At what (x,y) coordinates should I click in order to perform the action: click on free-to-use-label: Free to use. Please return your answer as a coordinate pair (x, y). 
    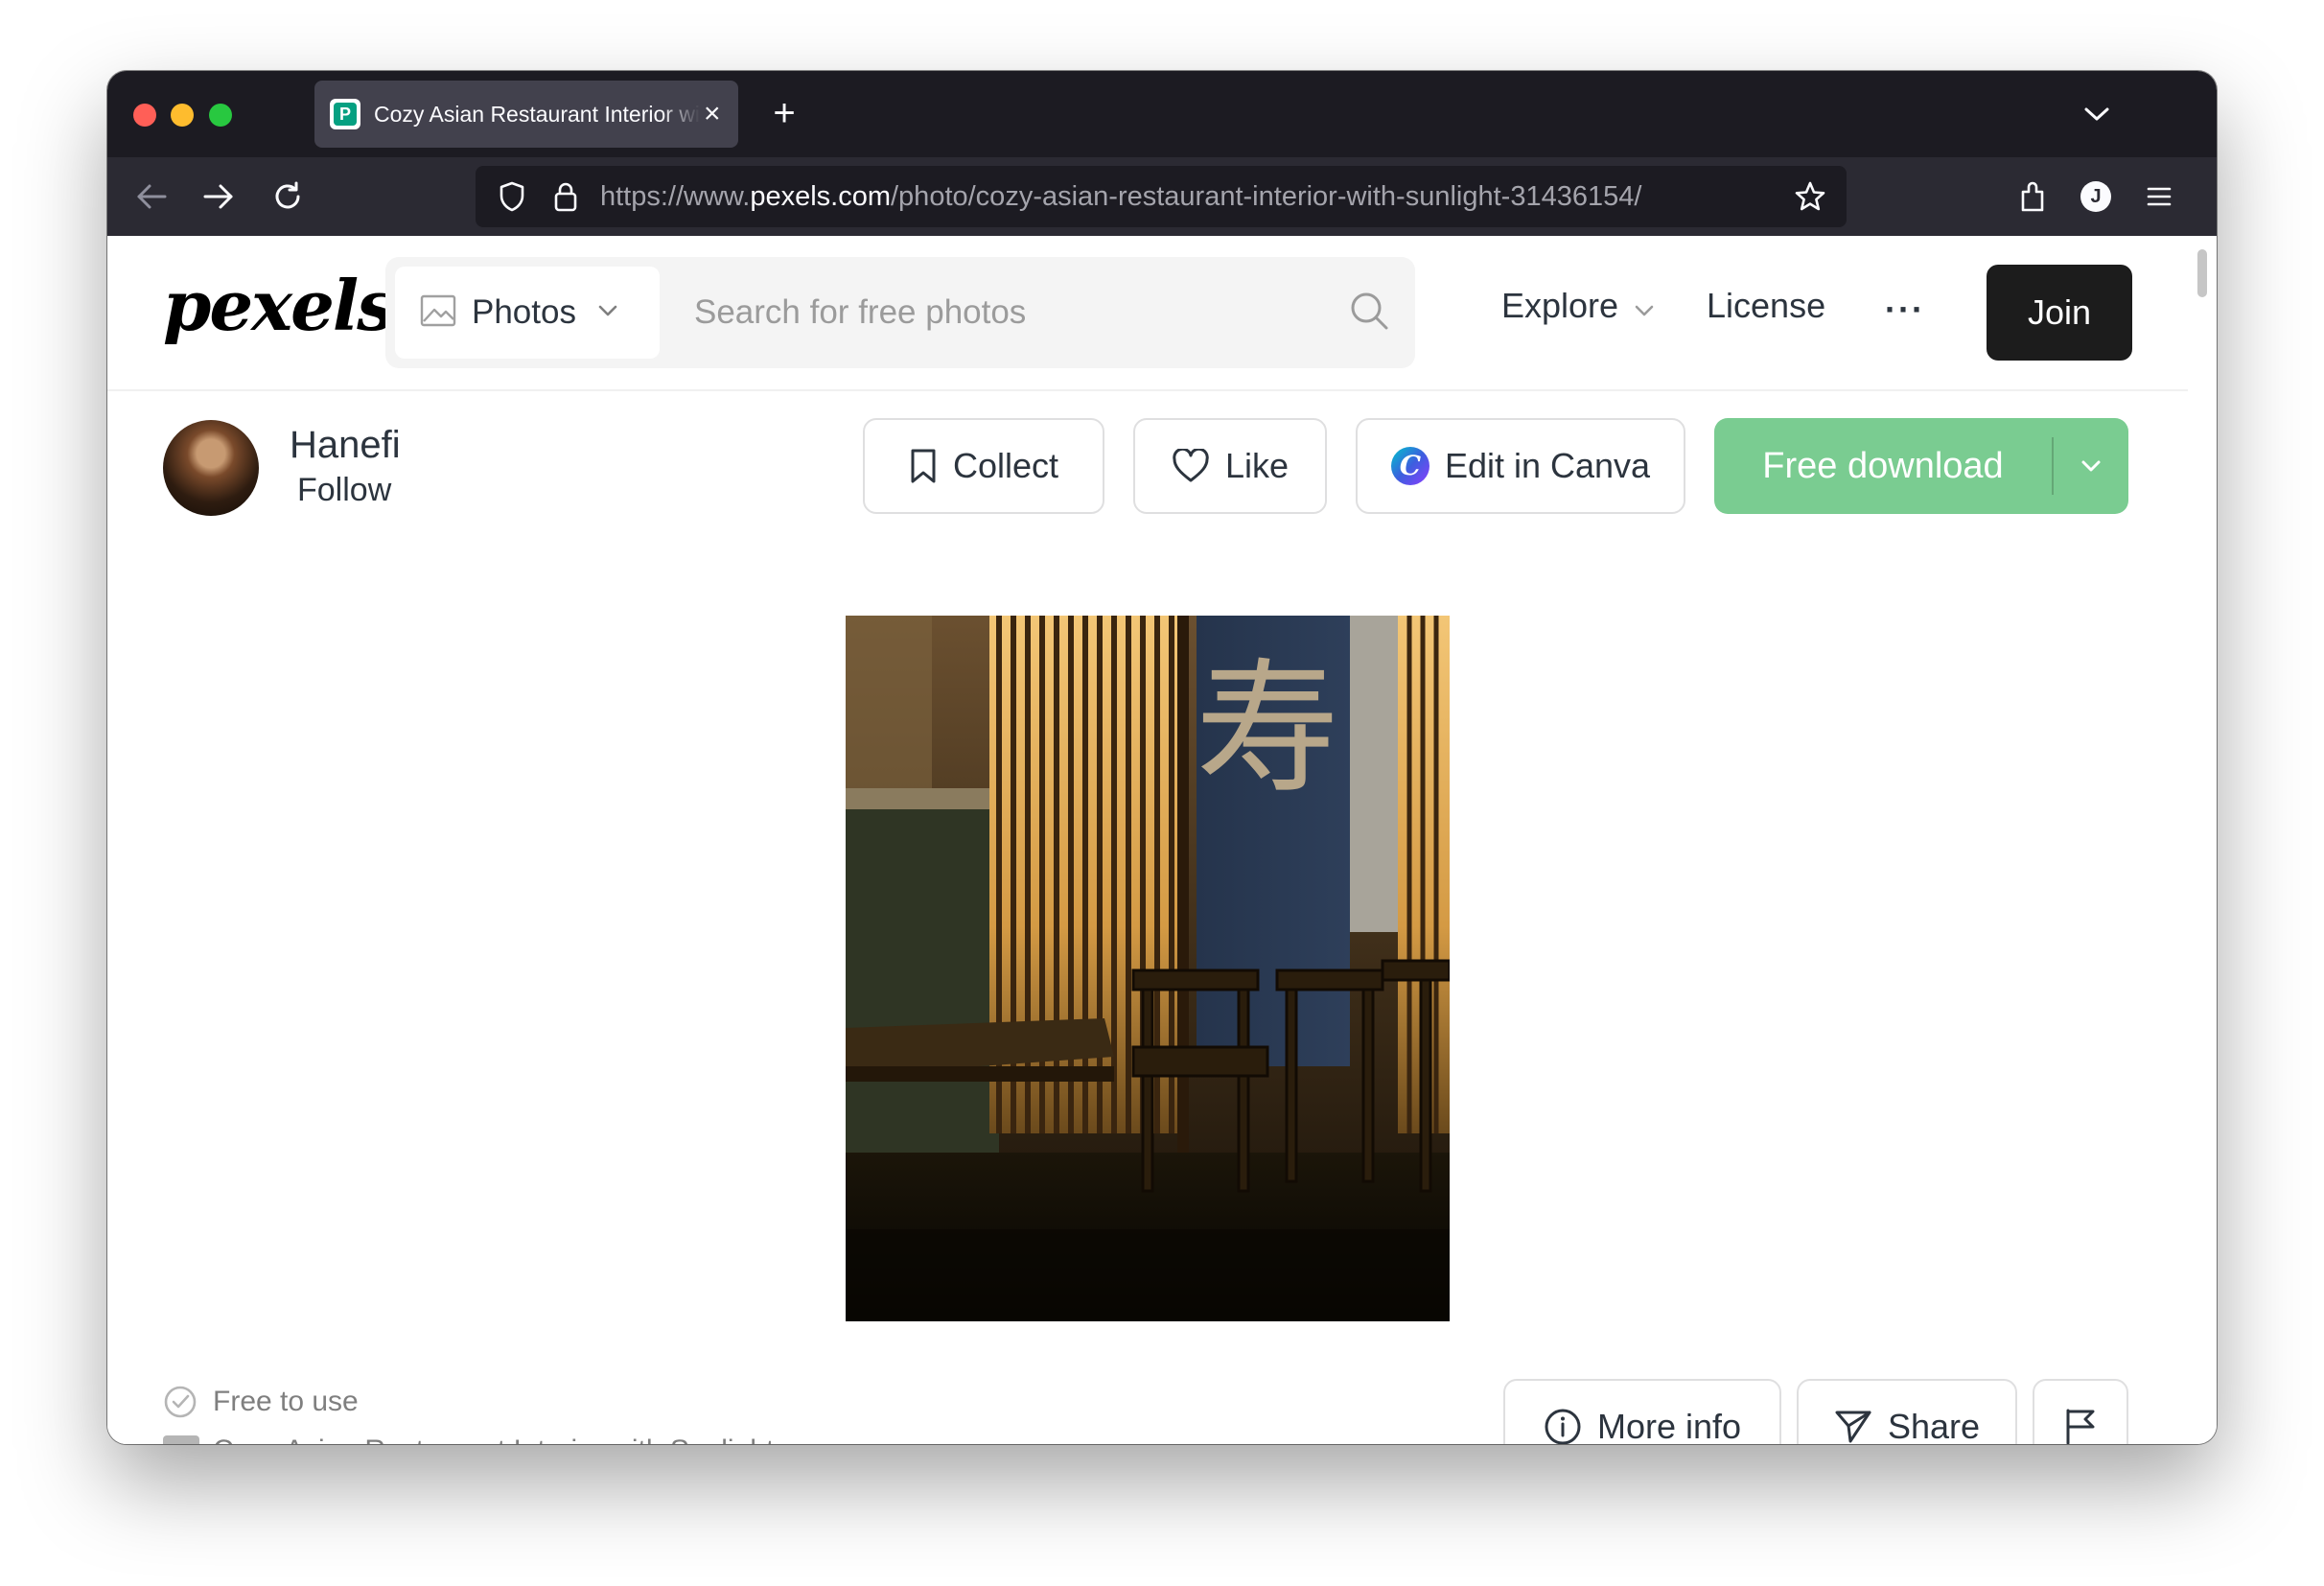
    Looking at the image, I should click on (286, 1402).